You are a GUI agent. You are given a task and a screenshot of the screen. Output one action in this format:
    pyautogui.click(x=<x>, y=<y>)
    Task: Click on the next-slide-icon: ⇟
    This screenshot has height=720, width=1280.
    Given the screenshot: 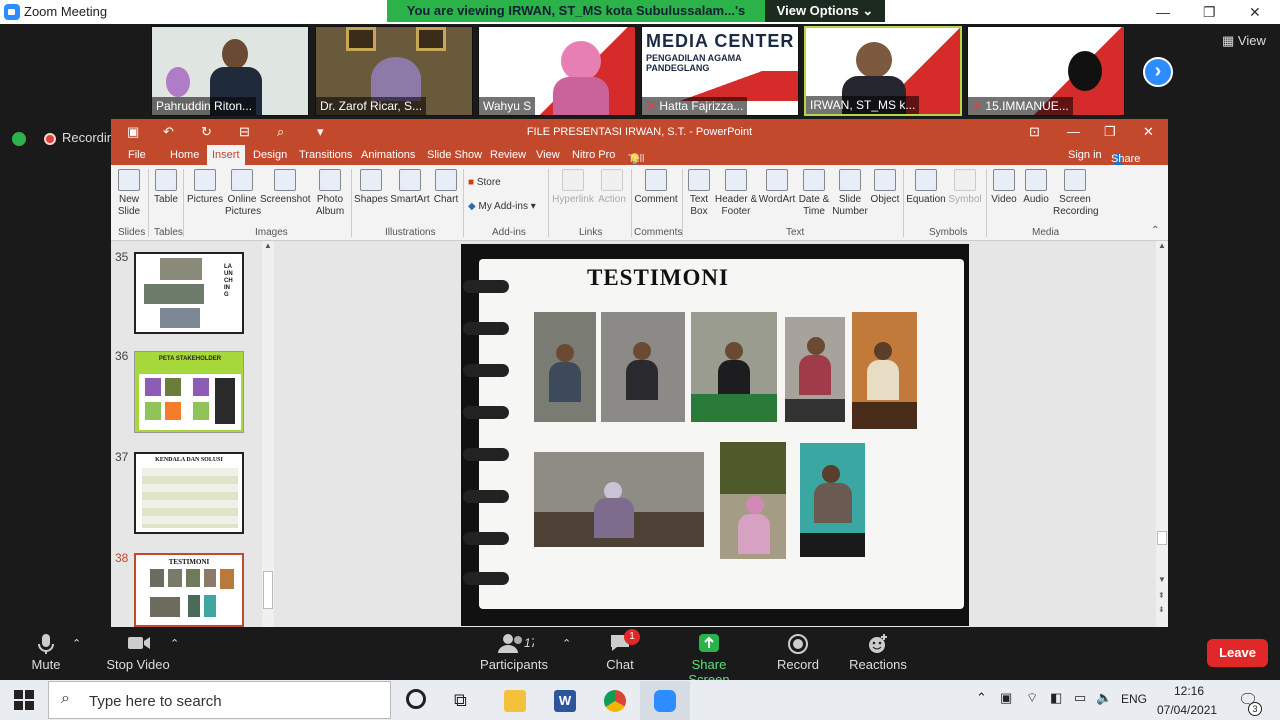 What is the action you would take?
    pyautogui.click(x=1161, y=609)
    